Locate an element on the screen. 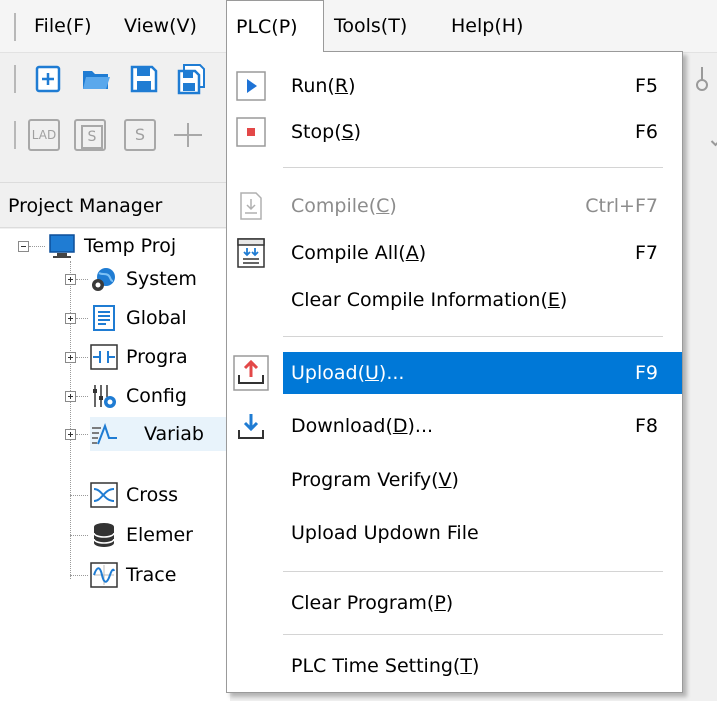 This screenshot has height=701, width=717. ladder-icon is located at coordinates (104, 357).